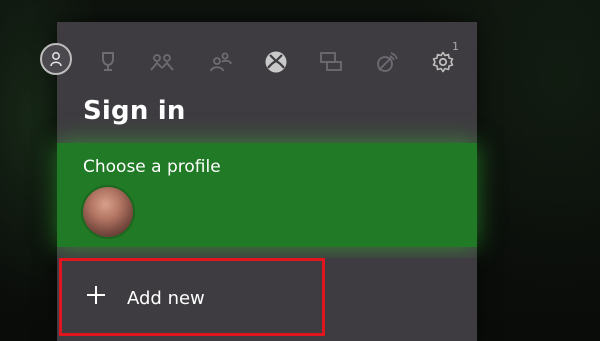 Image resolution: width=600 pixels, height=341 pixels. I want to click on messages-icon, so click(331, 61).